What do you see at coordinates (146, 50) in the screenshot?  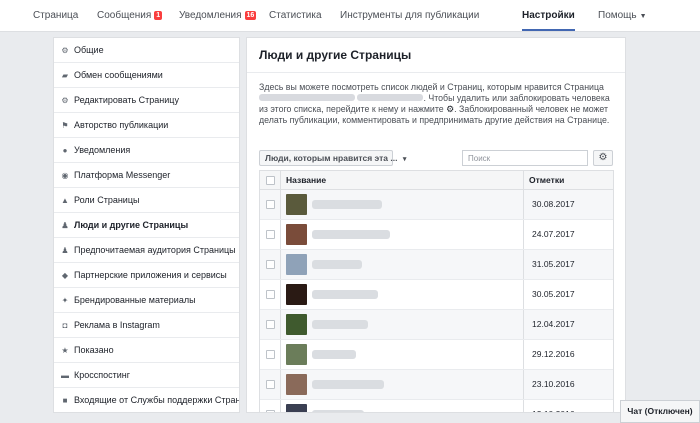 I see `sidebar-item-general: ⚙ Общие` at bounding box center [146, 50].